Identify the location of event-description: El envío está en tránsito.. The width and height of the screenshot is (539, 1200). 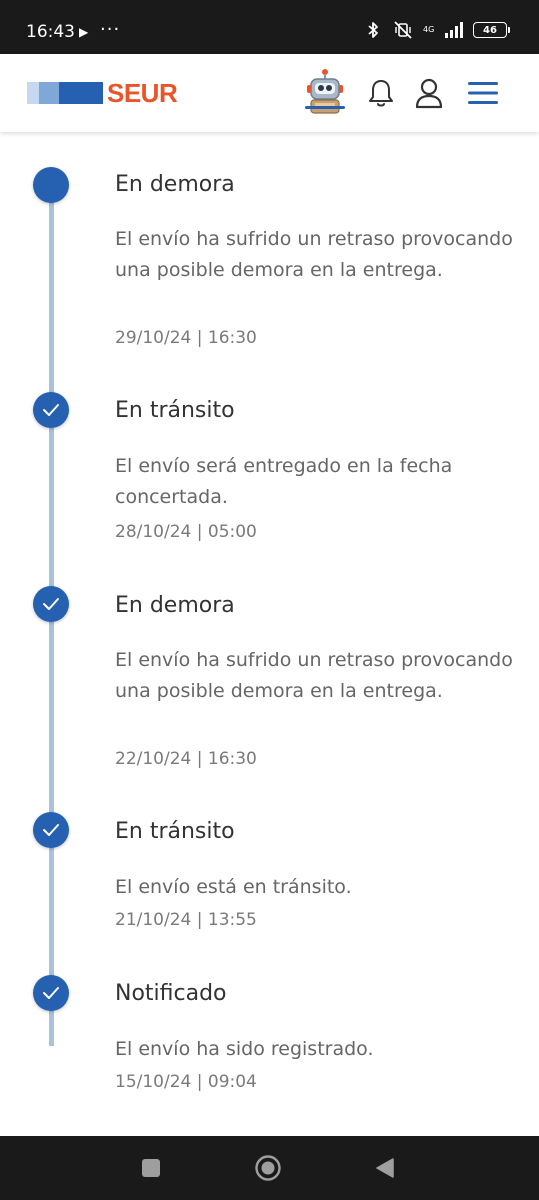
(233, 887).